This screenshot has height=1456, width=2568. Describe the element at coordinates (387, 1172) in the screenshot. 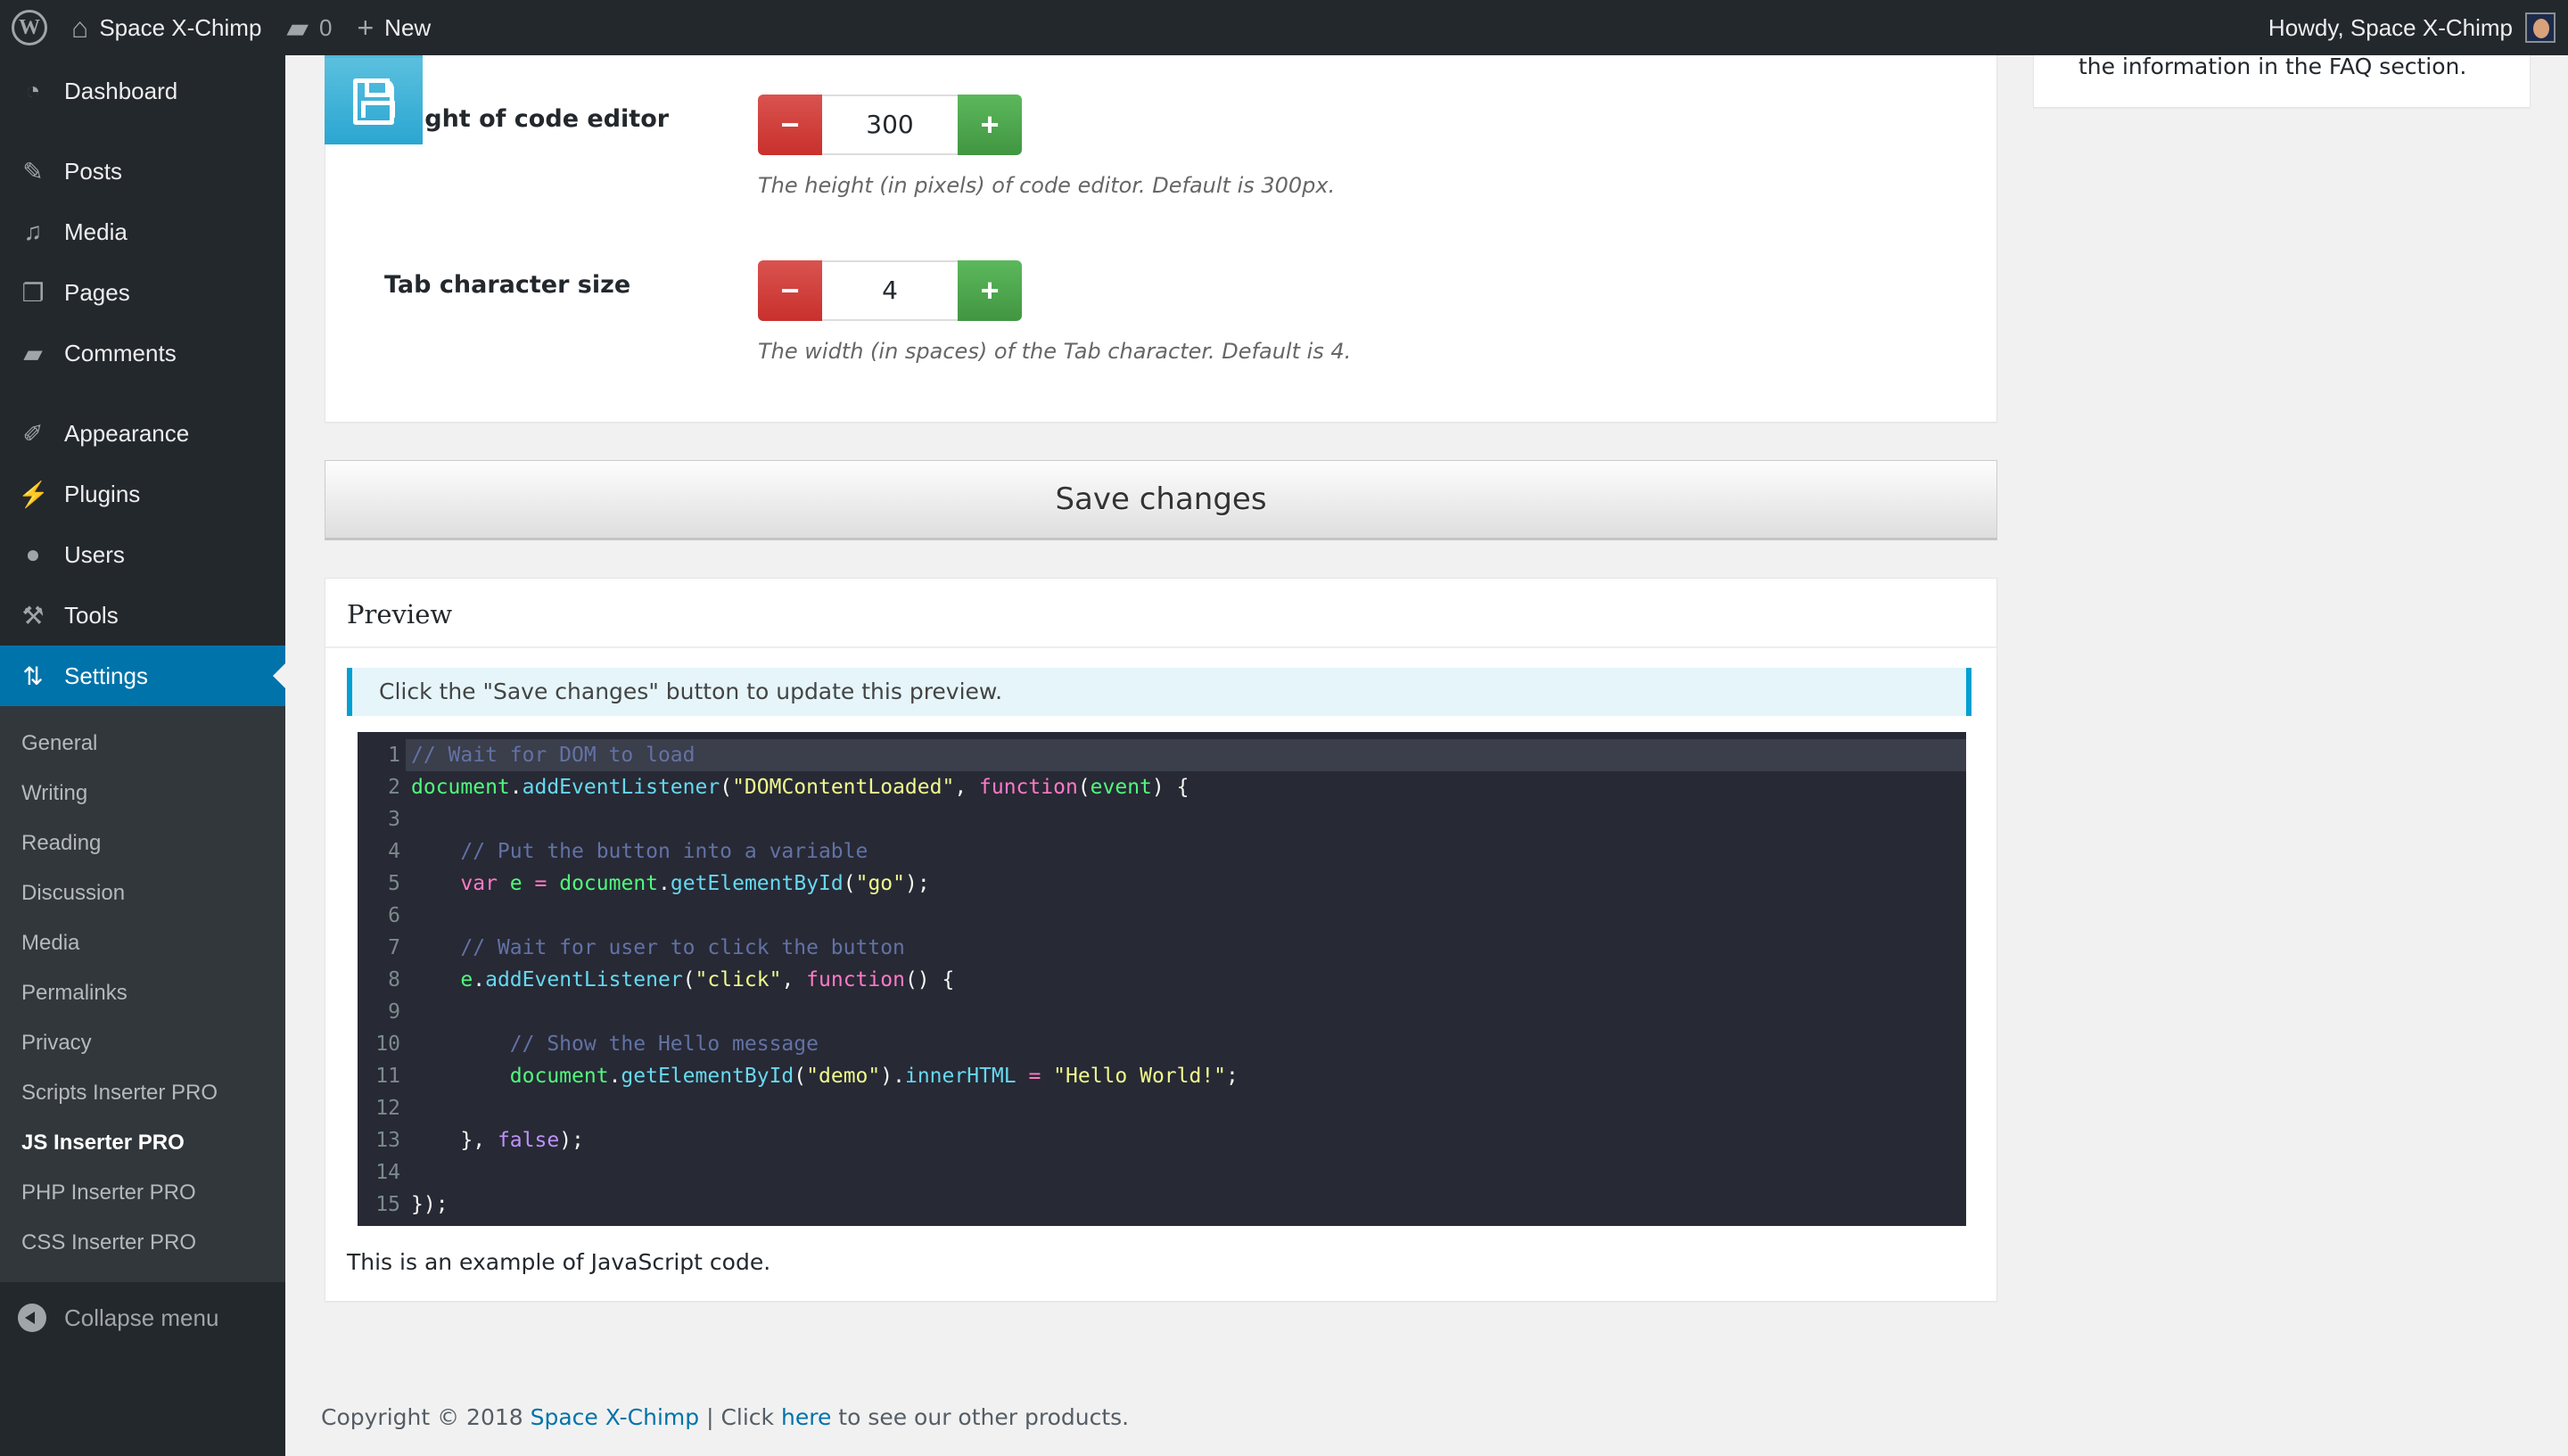

I see `line-number: 14` at that location.